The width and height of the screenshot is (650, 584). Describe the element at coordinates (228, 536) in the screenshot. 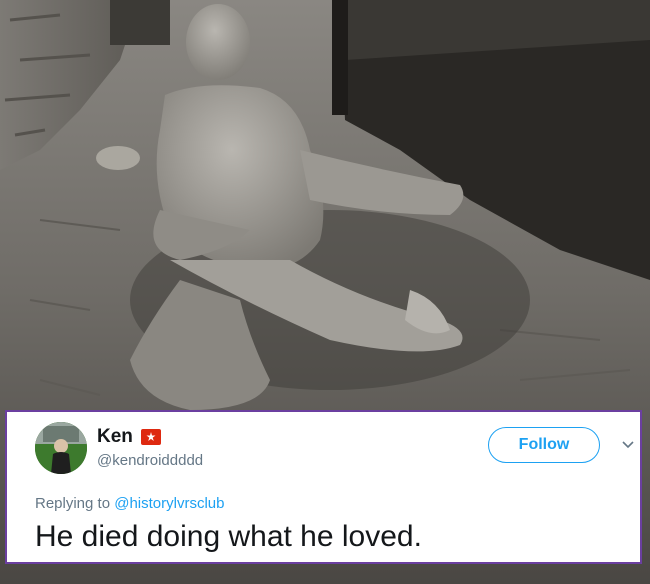

I see `tweet-text: He died doing what he loved.` at that location.